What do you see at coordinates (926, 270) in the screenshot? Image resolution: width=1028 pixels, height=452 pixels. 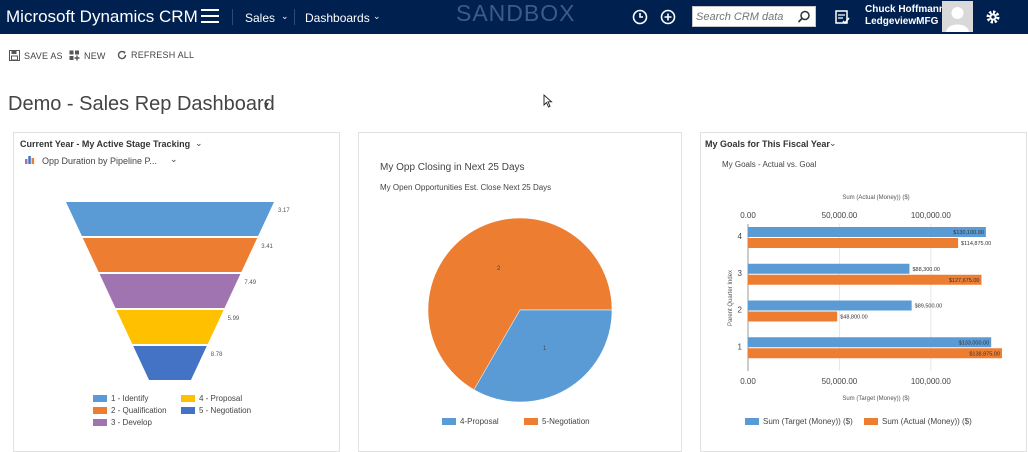 I see `data-label: $88,300.00` at bounding box center [926, 270].